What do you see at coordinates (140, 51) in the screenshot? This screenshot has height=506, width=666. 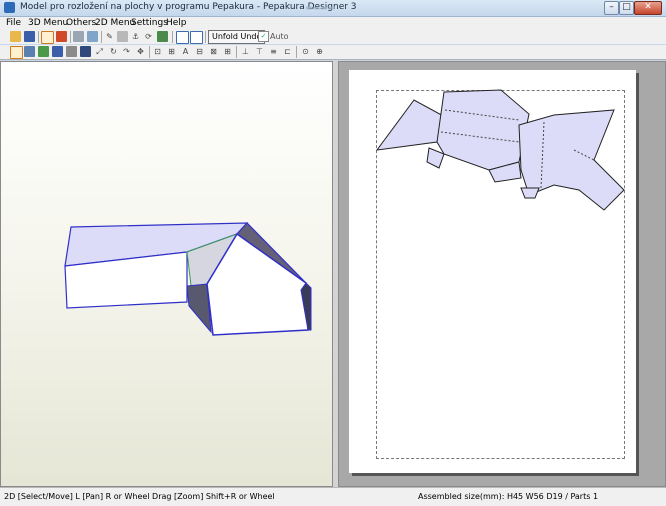 I see `move-icon: ✥` at bounding box center [140, 51].